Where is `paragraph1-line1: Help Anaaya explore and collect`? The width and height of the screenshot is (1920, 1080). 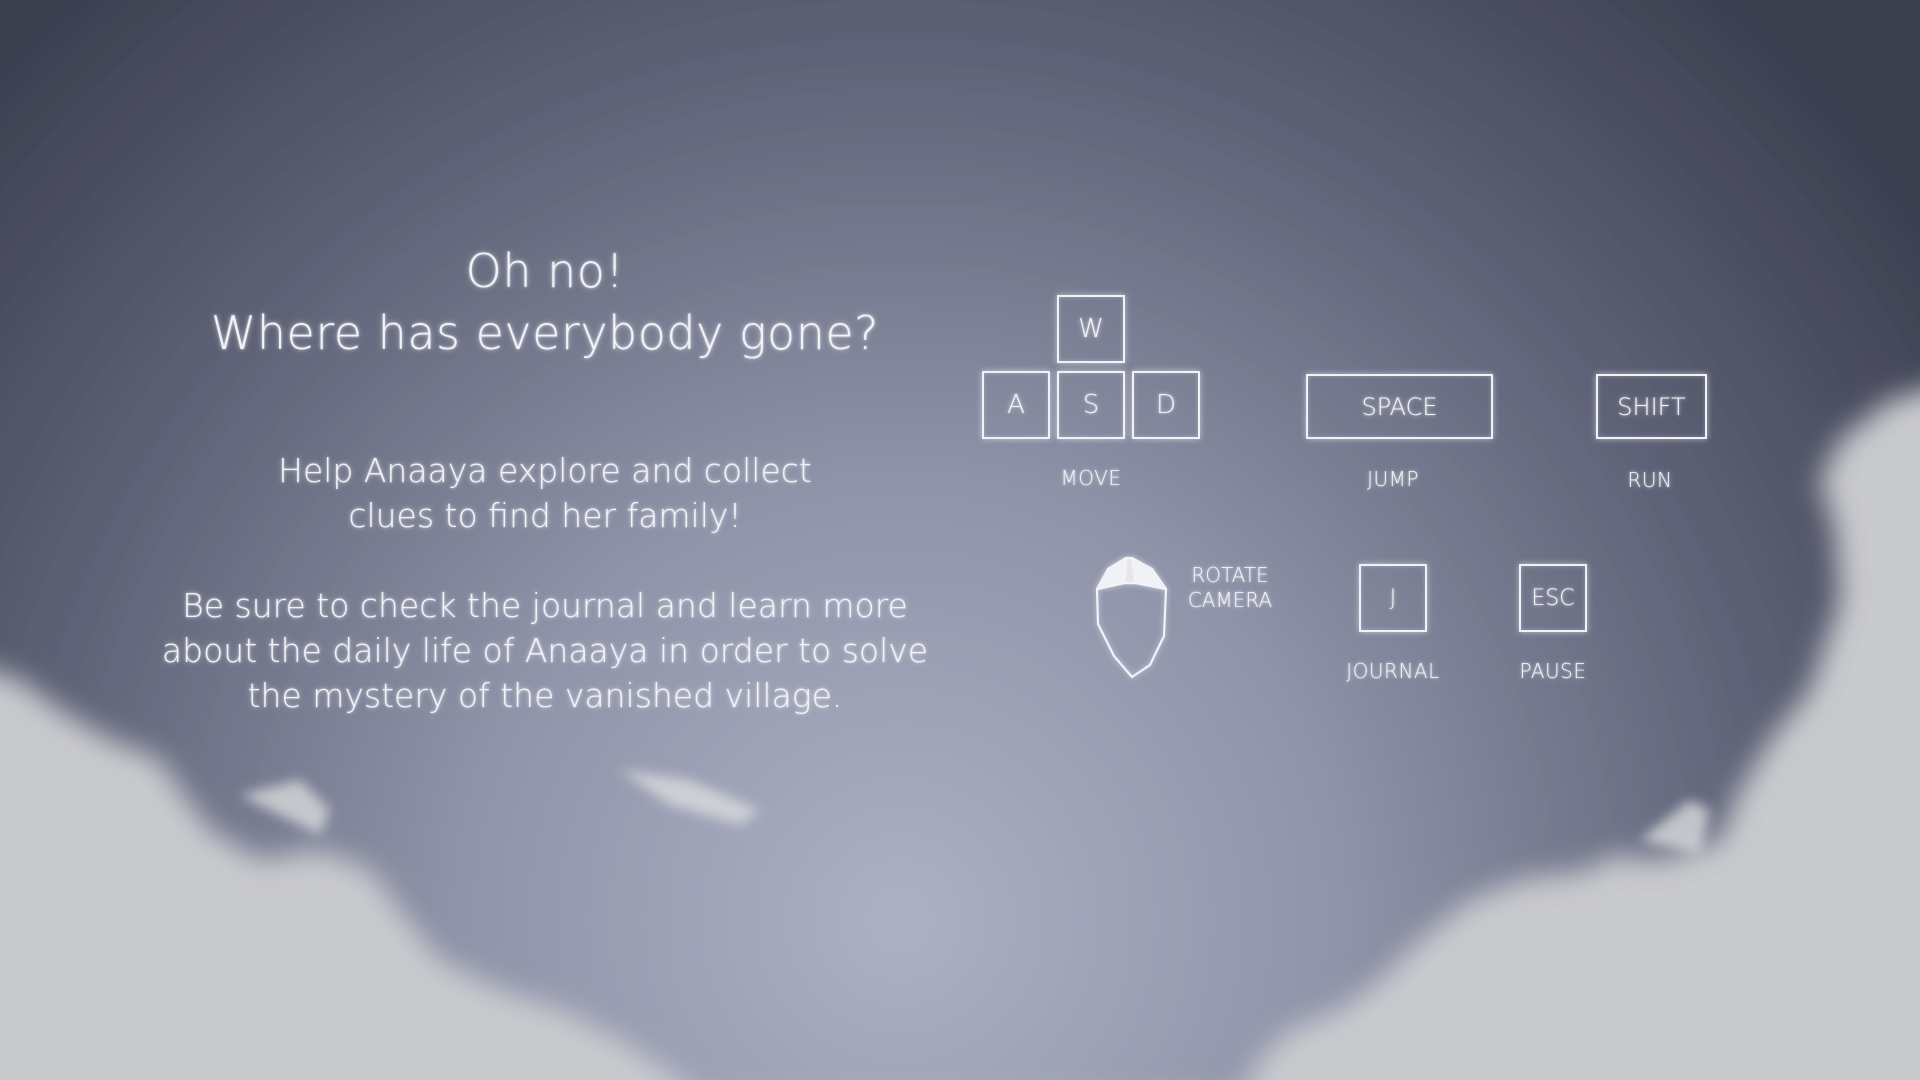
paragraph1-line1: Help Anaaya explore and collect is located at coordinates (545, 470).